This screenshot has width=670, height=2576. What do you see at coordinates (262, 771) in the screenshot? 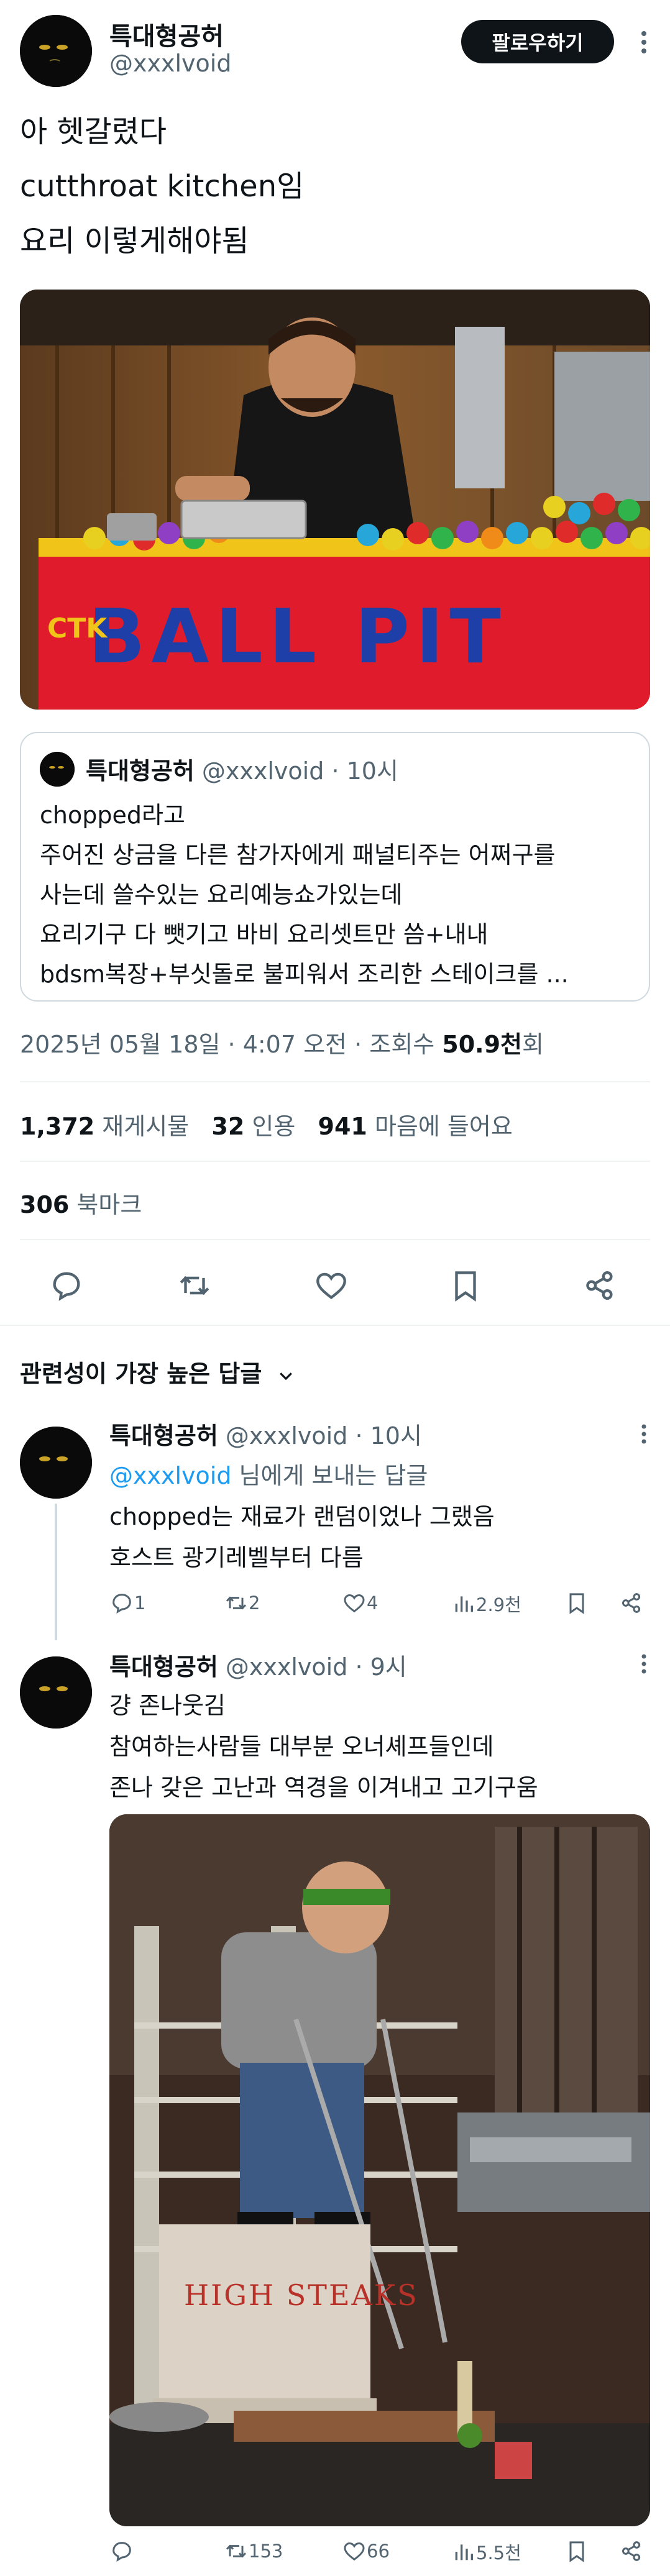
I see `quoted-author-handle: @xxxlvoid` at bounding box center [262, 771].